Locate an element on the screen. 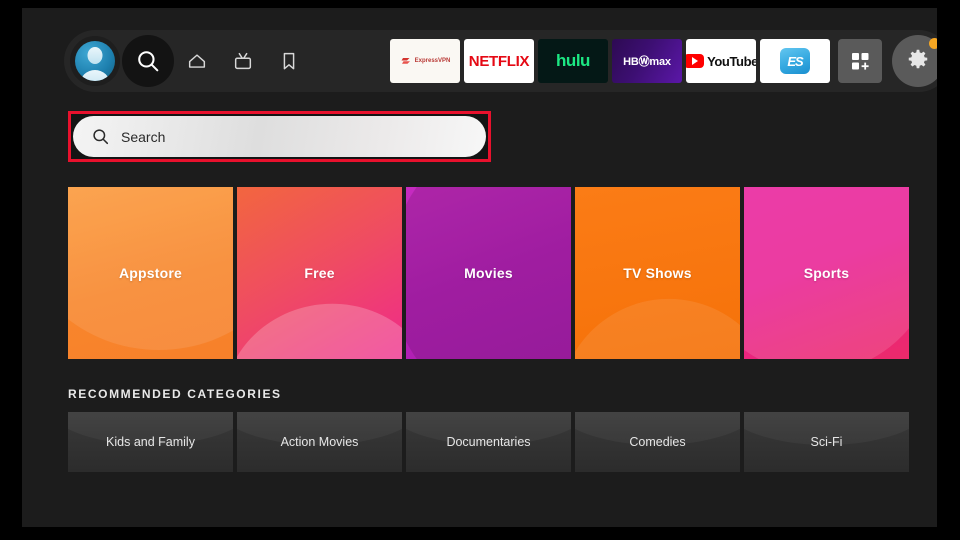 The height and width of the screenshot is (540, 960). category-card-comedies: Comedies is located at coordinates (657, 442).